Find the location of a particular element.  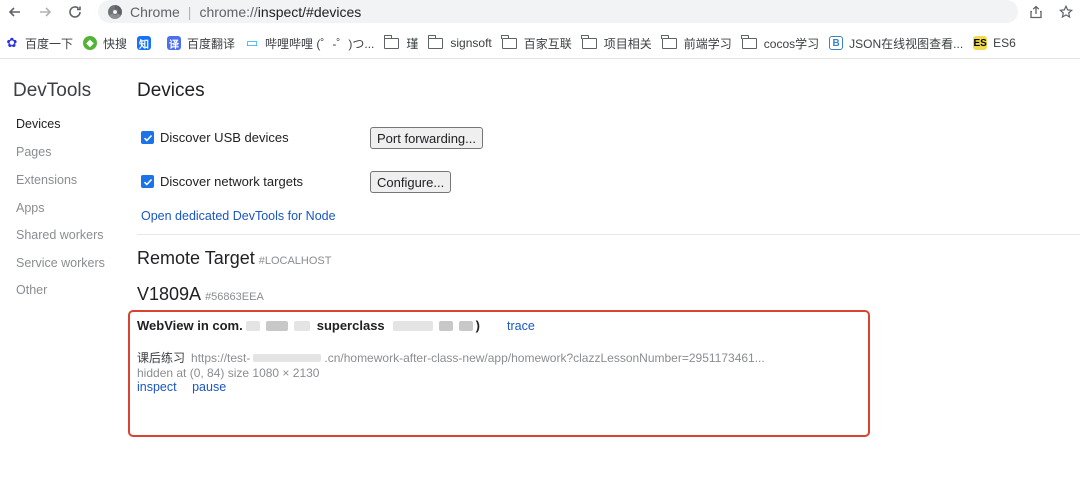

zhihu-icon: 知 is located at coordinates (144, 43).